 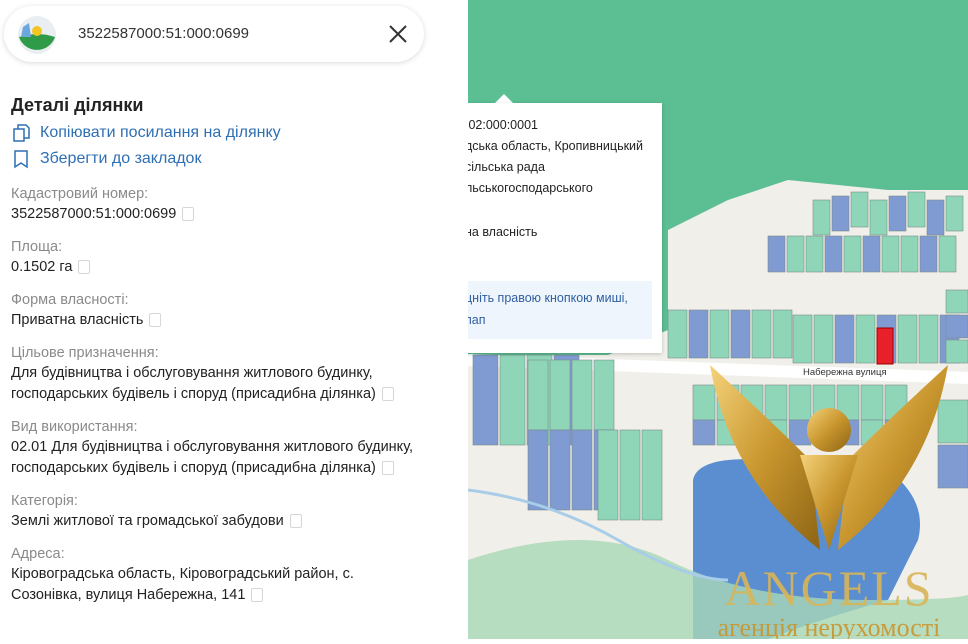 I want to click on popup-line: на власність, so click(x=501, y=232).